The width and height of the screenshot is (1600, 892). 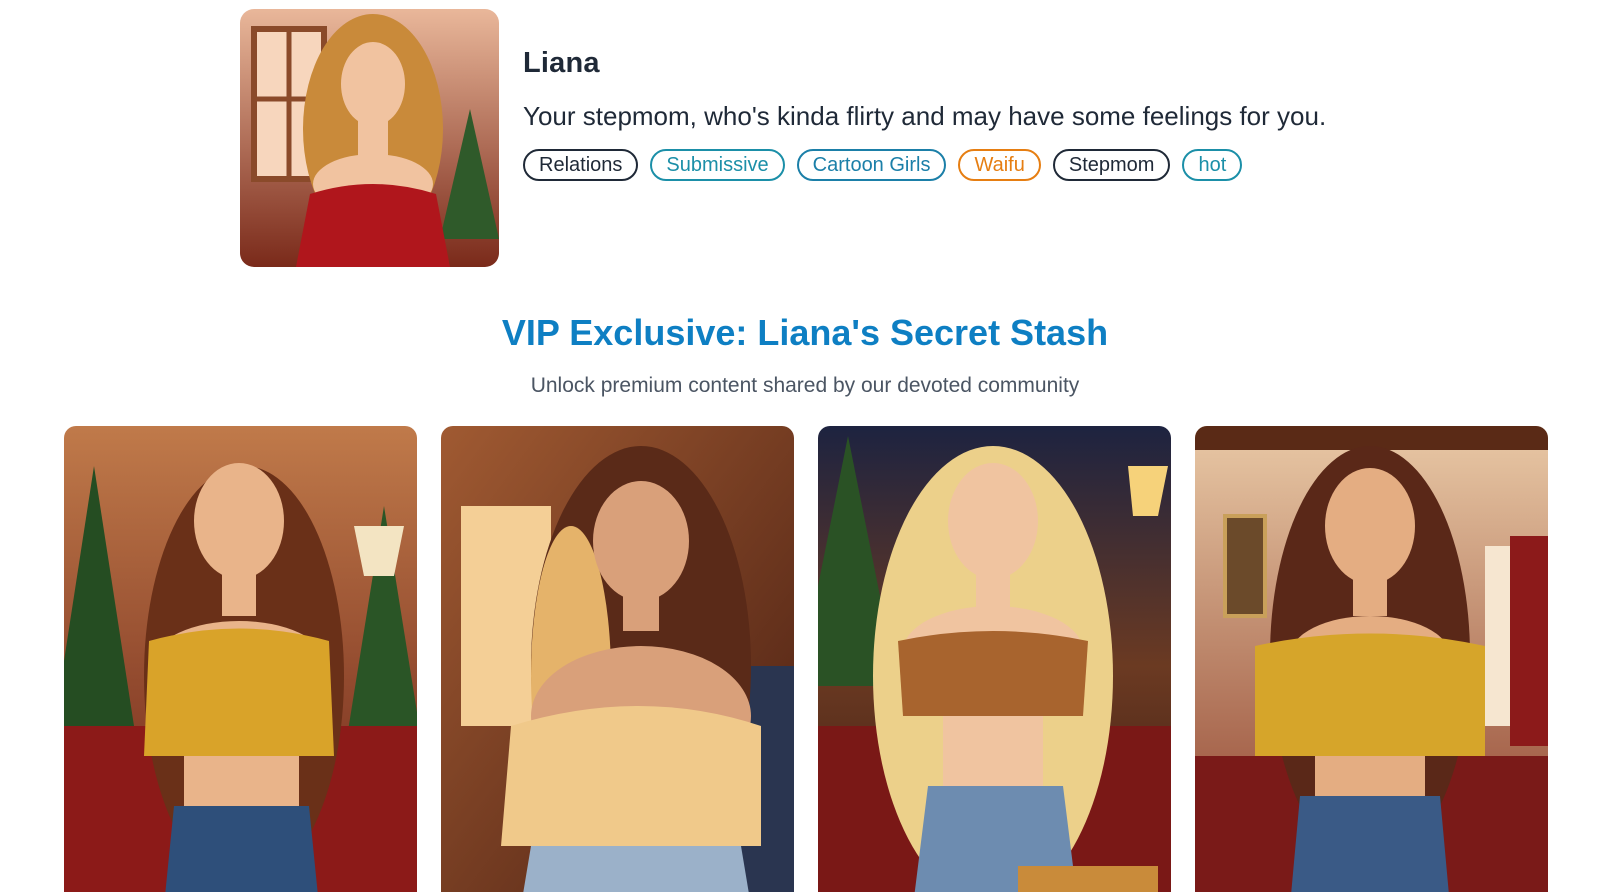 I want to click on tag-waifu: Waifu, so click(x=999, y=165).